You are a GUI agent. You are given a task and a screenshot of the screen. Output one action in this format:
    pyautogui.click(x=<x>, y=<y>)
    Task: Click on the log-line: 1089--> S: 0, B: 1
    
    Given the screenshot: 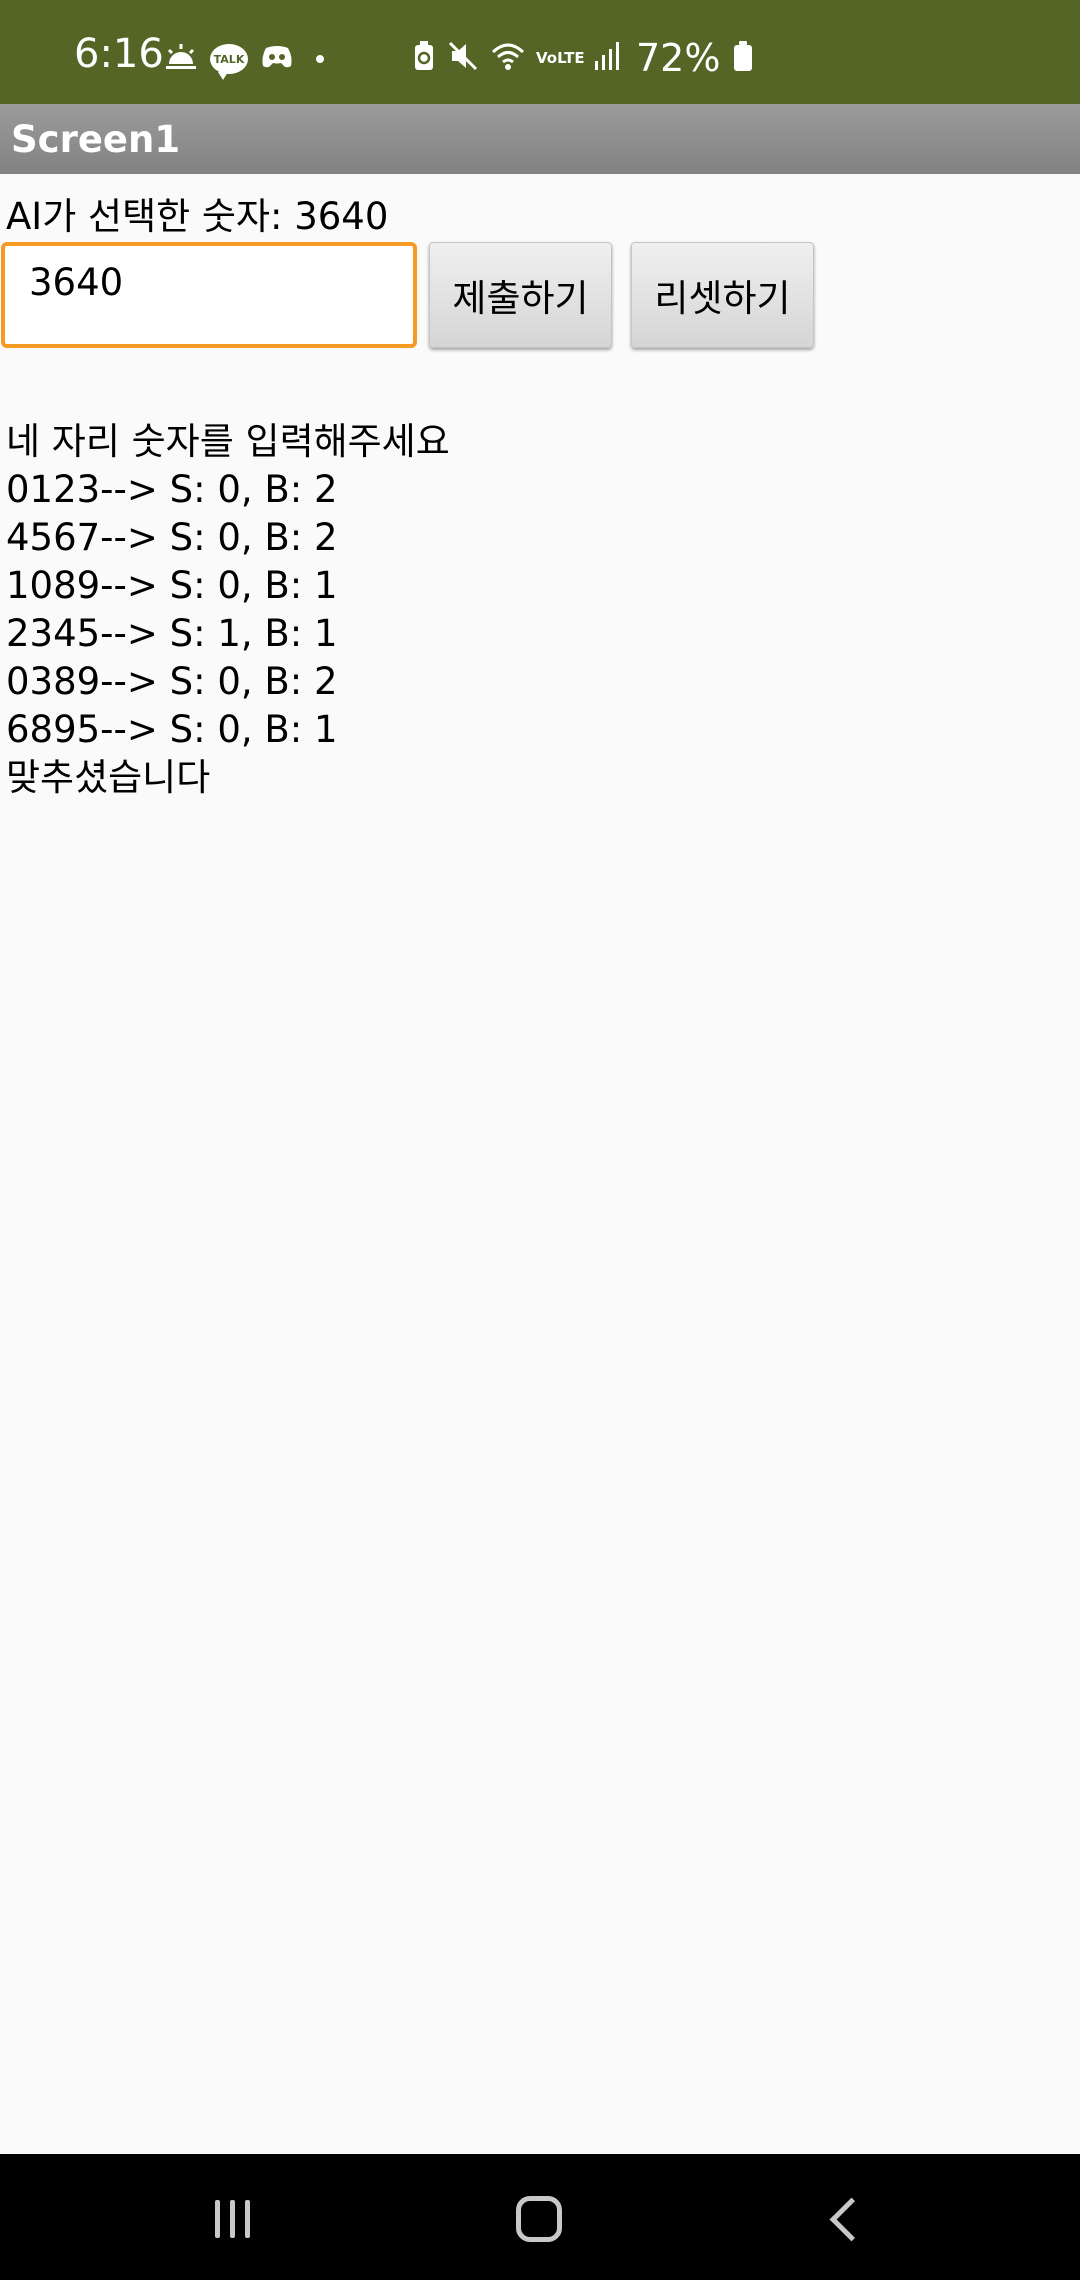 What is the action you would take?
    pyautogui.click(x=172, y=585)
    